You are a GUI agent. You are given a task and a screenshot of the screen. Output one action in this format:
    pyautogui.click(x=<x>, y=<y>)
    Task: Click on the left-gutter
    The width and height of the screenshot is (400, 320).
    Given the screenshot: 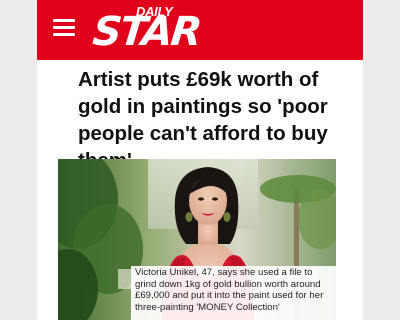 What is the action you would take?
    pyautogui.click(x=18, y=160)
    